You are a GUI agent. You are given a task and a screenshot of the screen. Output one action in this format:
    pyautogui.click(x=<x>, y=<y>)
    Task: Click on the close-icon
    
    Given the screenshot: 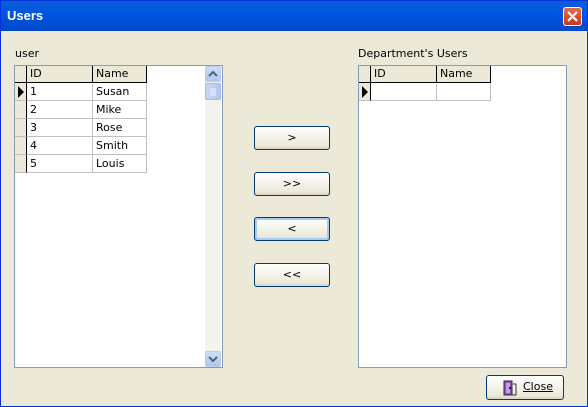 What is the action you would take?
    pyautogui.click(x=572, y=16)
    